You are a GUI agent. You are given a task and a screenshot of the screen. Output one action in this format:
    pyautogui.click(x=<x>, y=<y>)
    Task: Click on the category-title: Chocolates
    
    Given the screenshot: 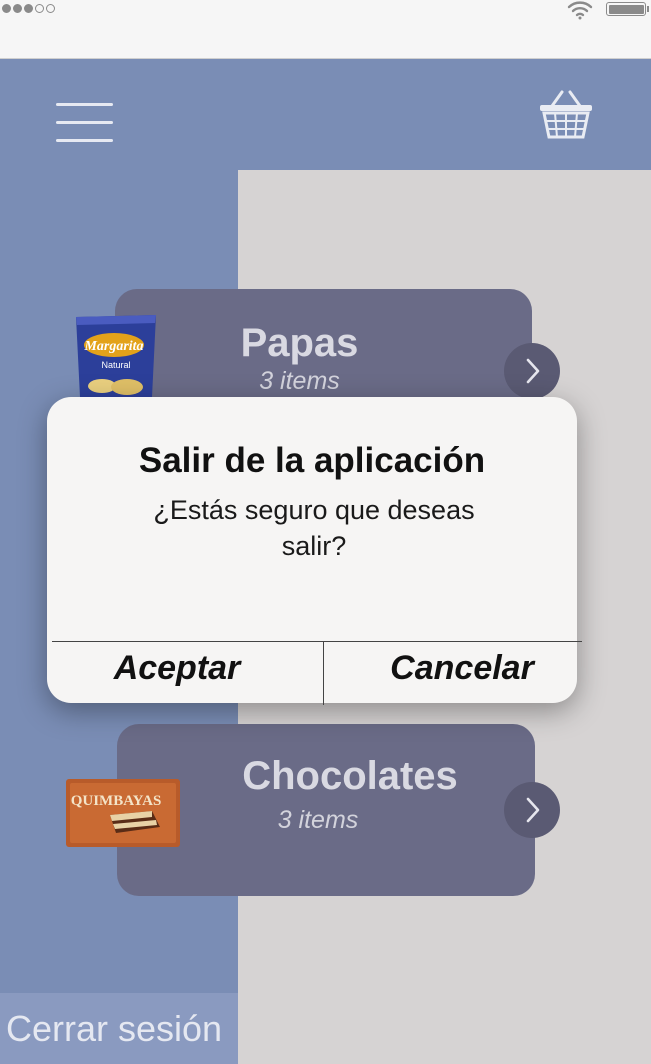 What is the action you would take?
    pyautogui.click(x=350, y=776)
    